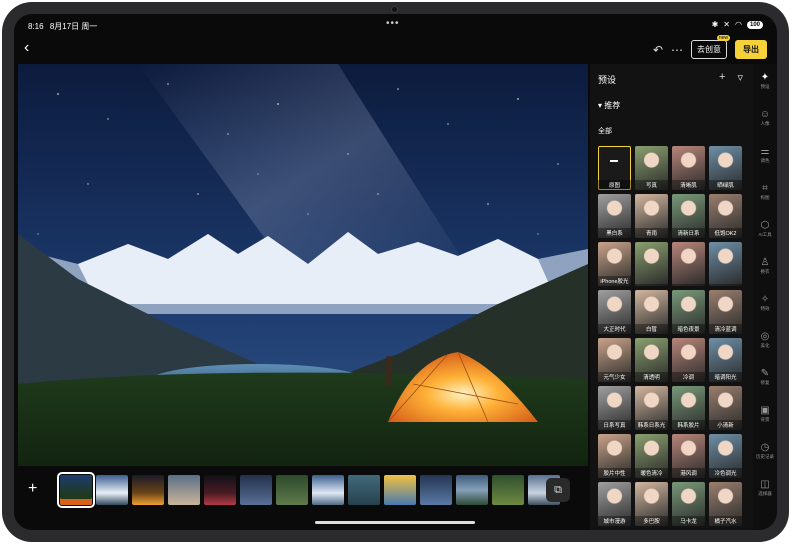 This screenshot has width=792, height=545. Describe the element at coordinates (393, 23) in the screenshot. I see `multitask-dots-icon: •••` at that location.